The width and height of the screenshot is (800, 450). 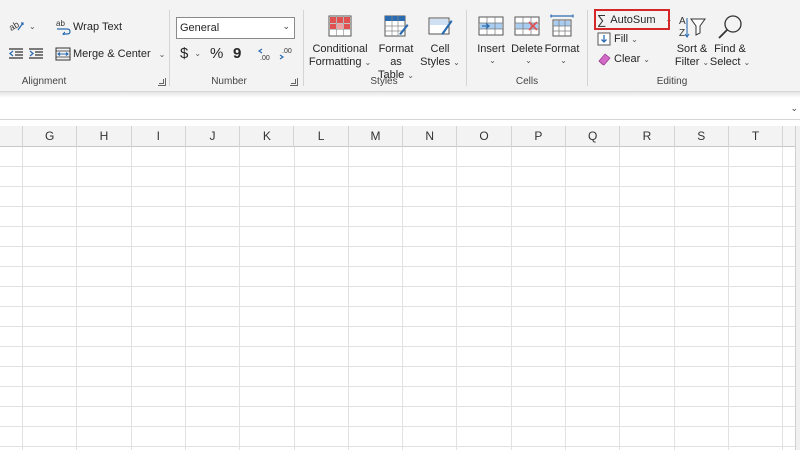 I want to click on clear-label: Clear, so click(x=627, y=59).